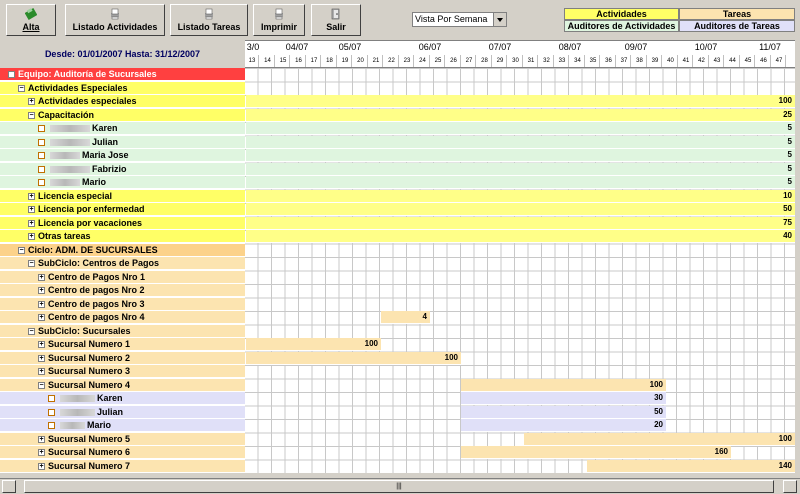 The image size is (800, 494). Describe the element at coordinates (122, 88) in the screenshot. I see `tree-row: − Actividades Especiales` at that location.